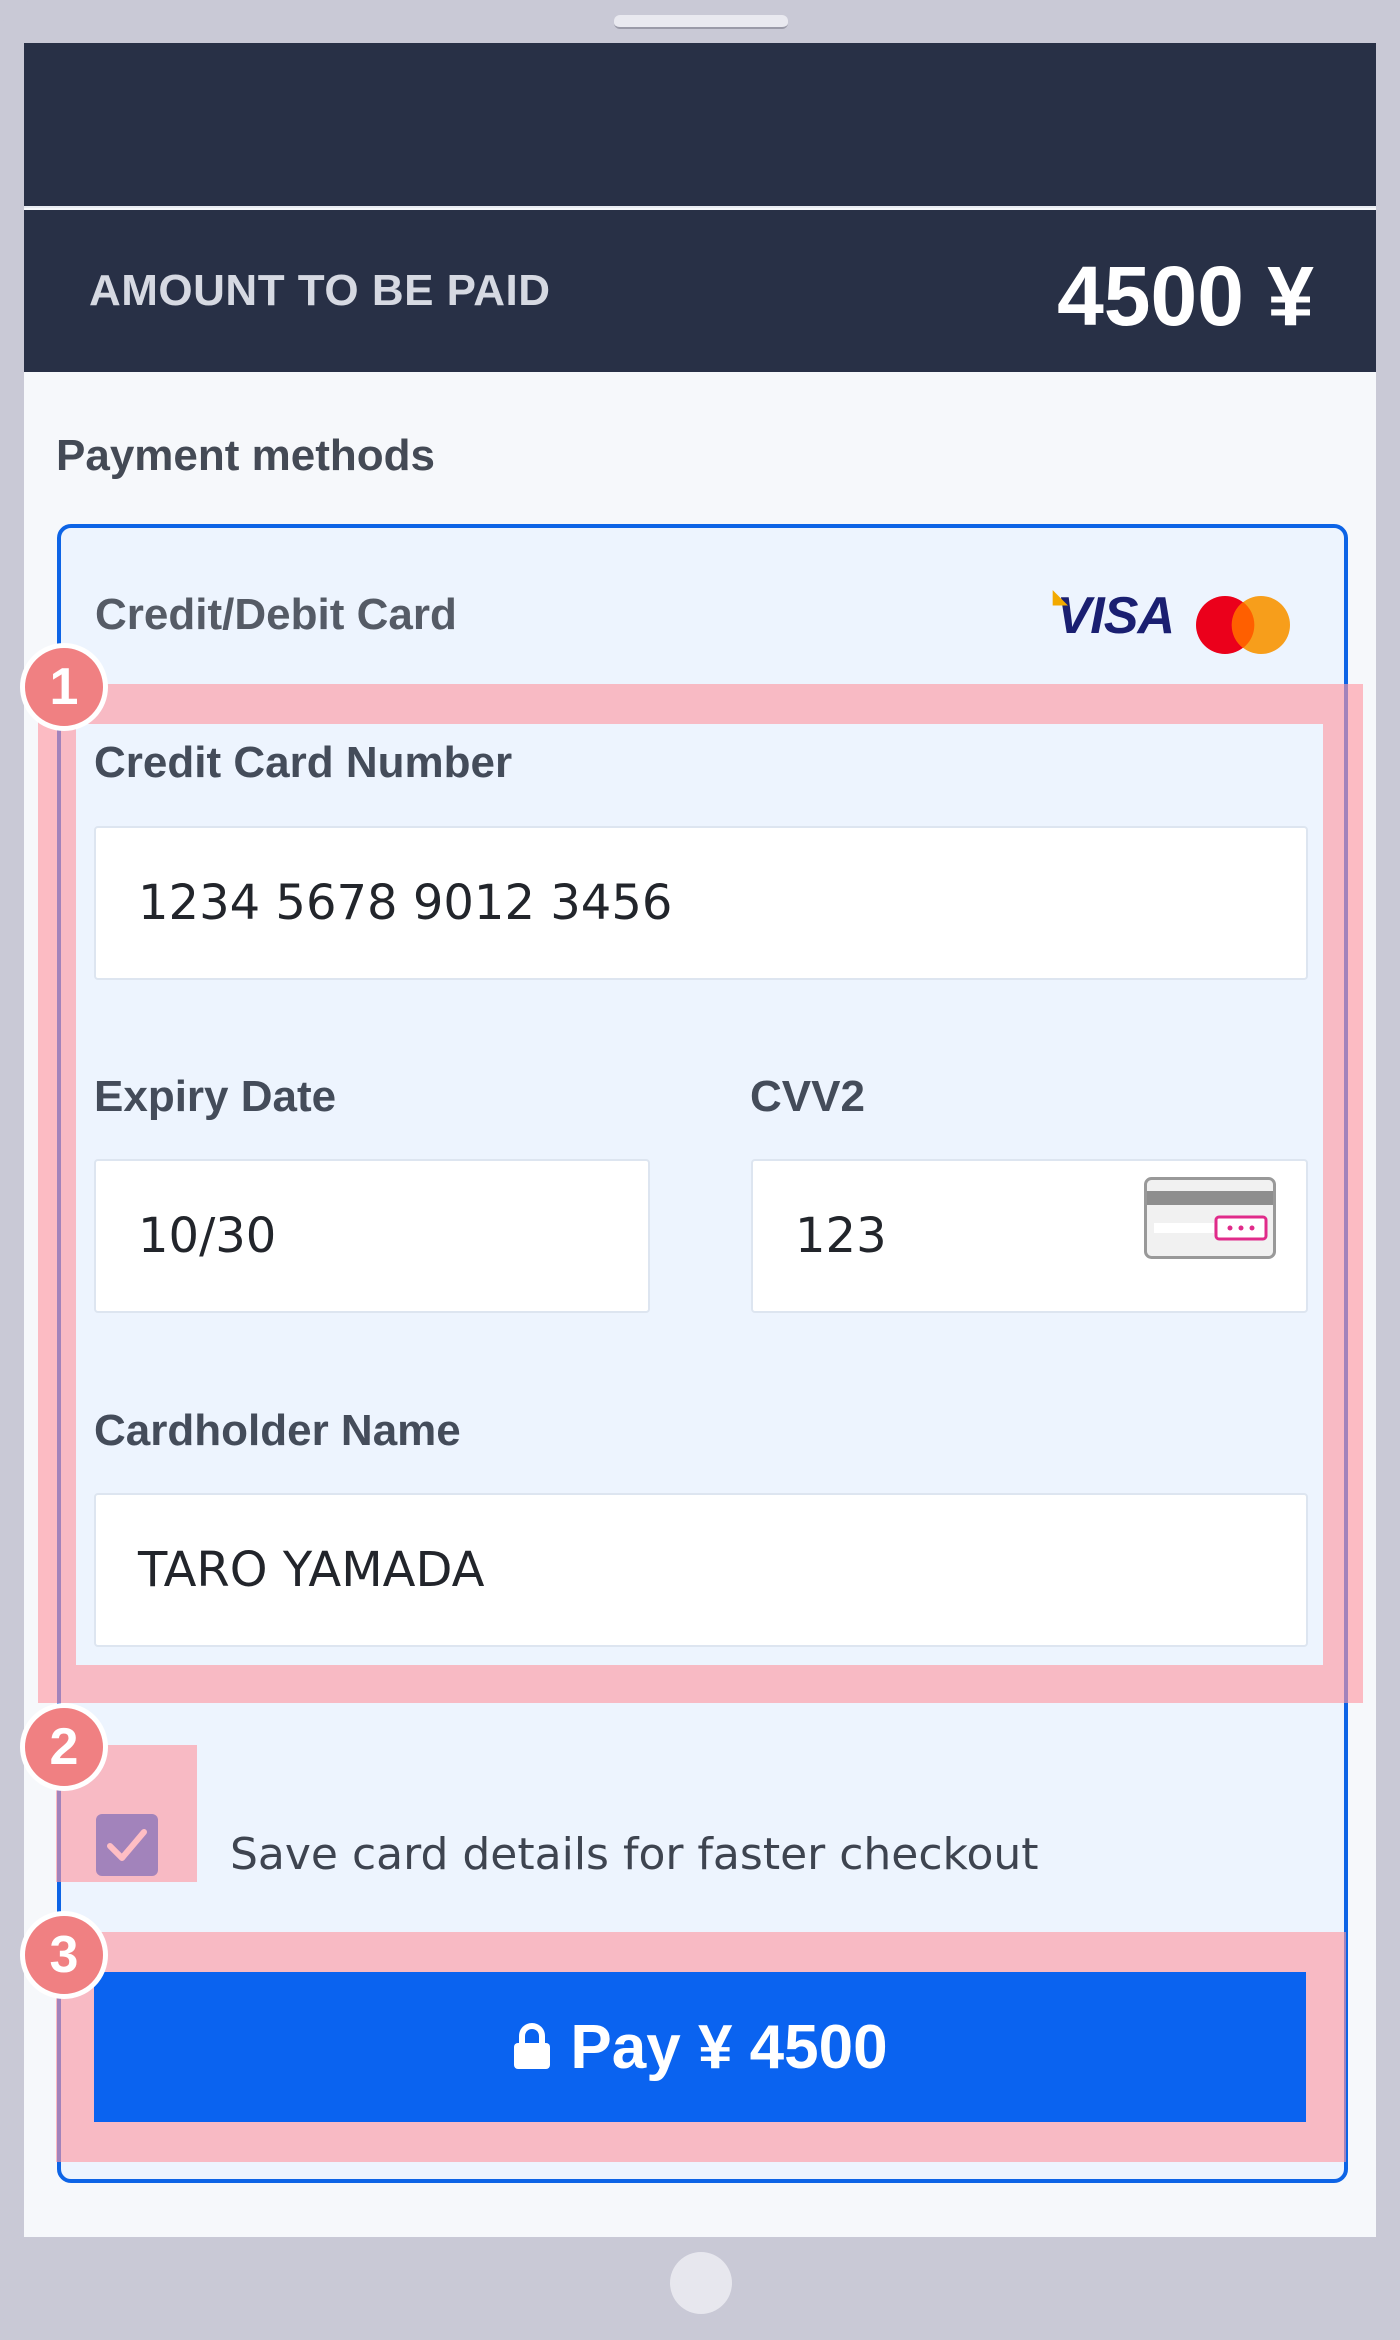 This screenshot has height=2340, width=1400. I want to click on highlight-card-fields-left, so click(57, 1194).